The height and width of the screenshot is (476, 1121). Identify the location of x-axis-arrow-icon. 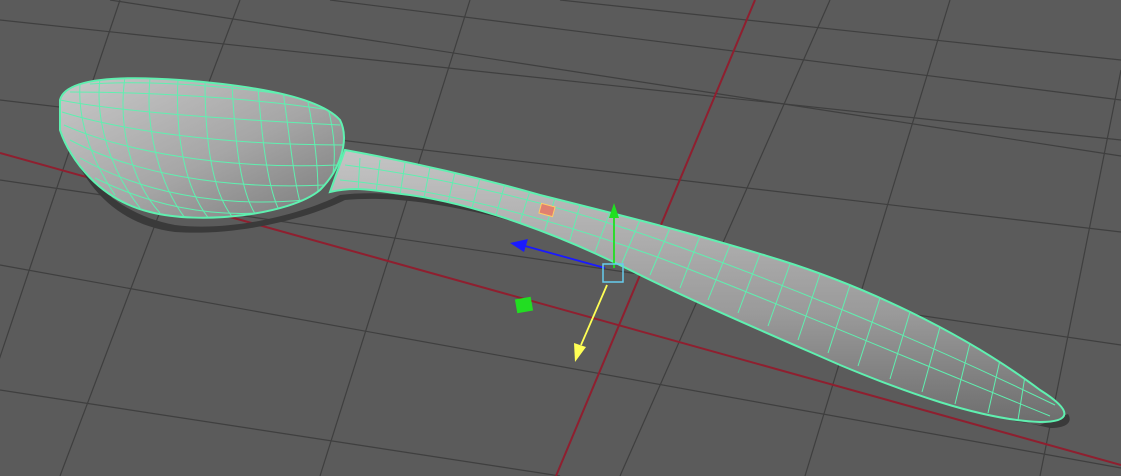
(580, 352).